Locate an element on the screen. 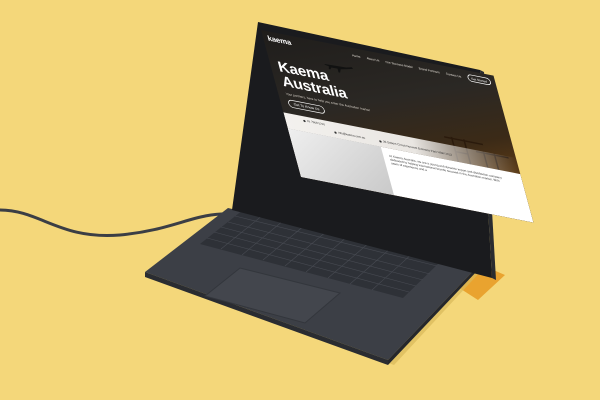  phone-icon is located at coordinates (304, 120).